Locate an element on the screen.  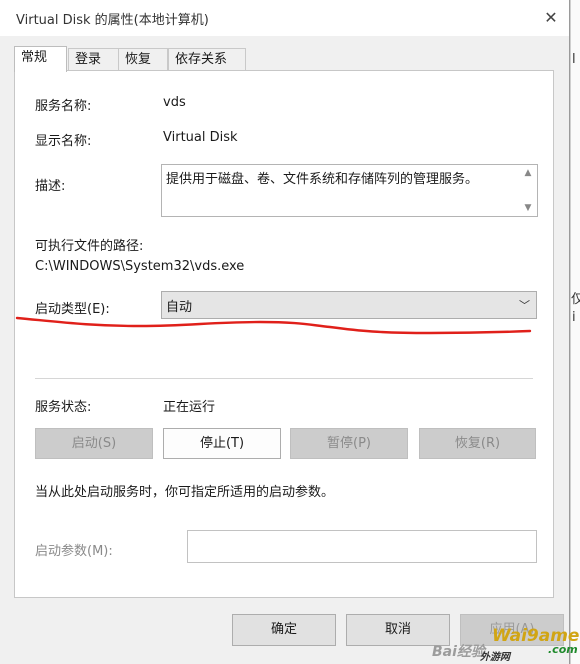
resume-button: 恢复(R) is located at coordinates (477, 443).